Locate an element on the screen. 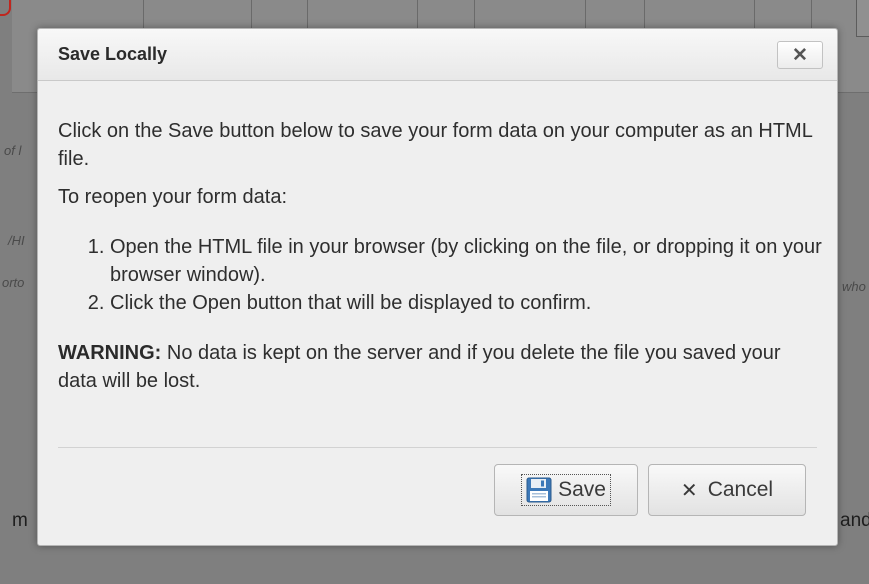  cancel-button: ✕ Cancel is located at coordinates (727, 490).